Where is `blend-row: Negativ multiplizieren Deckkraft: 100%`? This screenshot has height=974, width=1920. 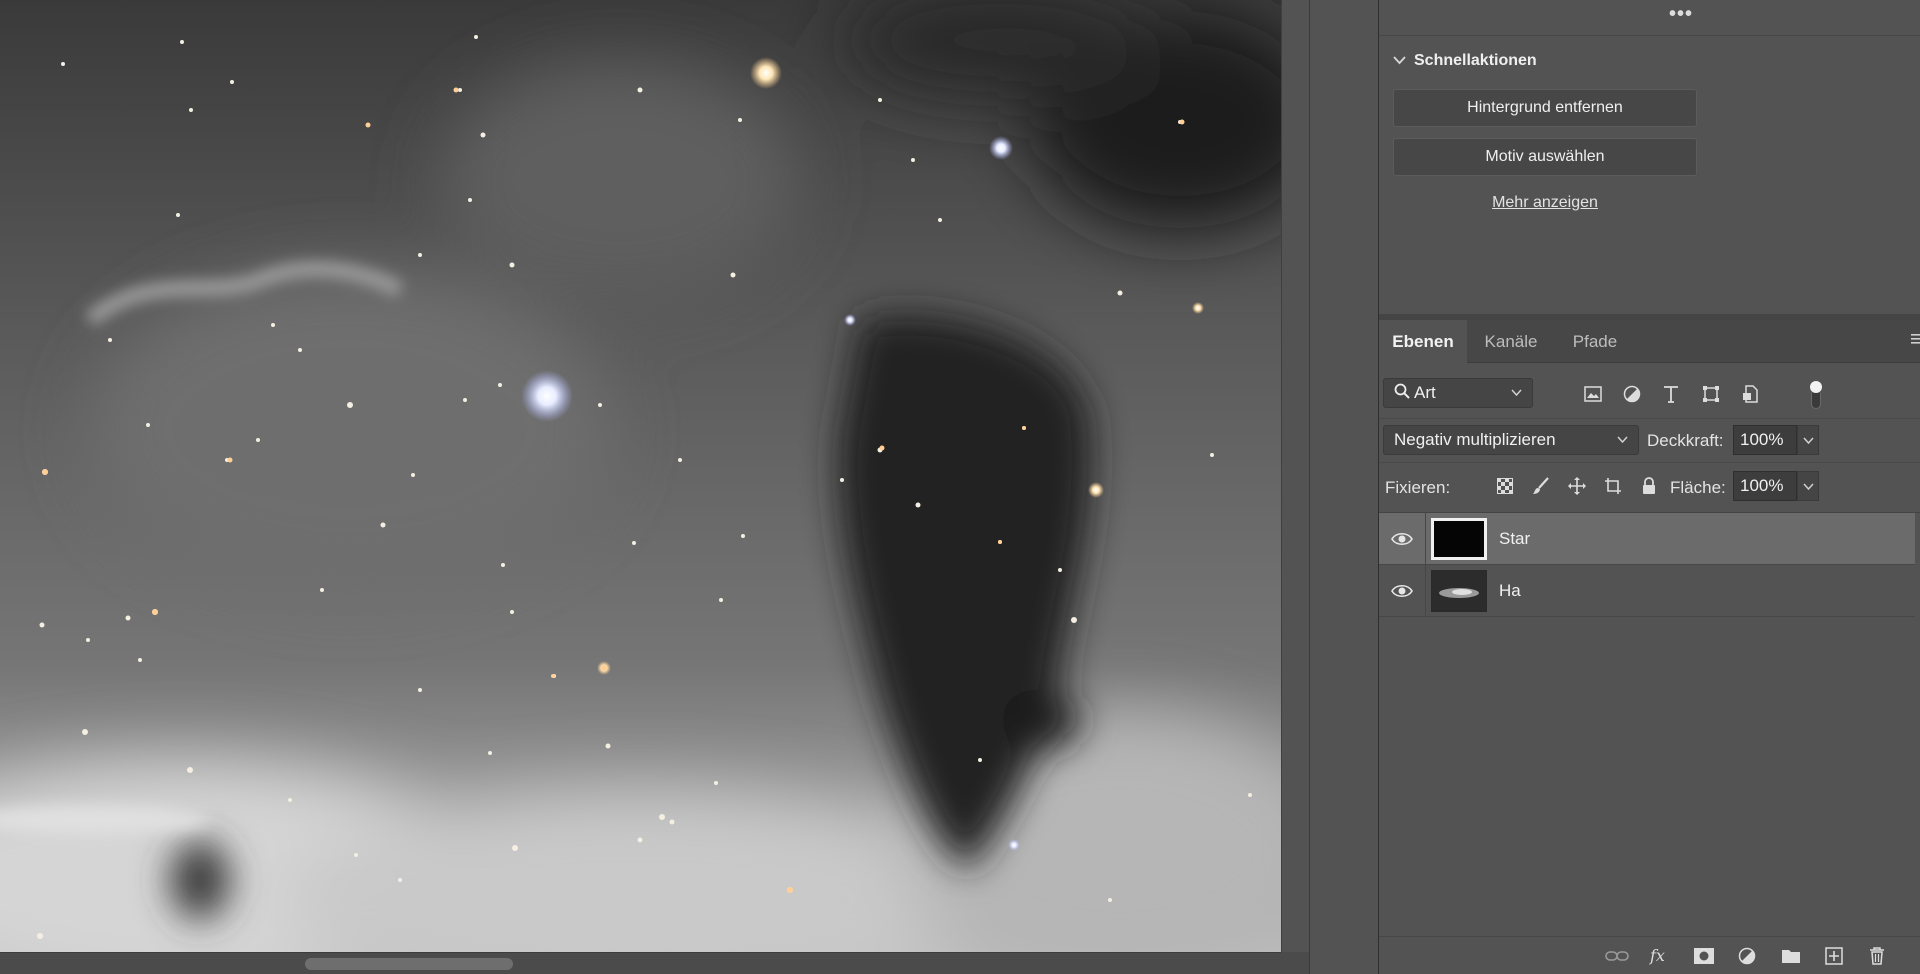
blend-row: Negativ multiplizieren Deckkraft: 100% is located at coordinates (1649, 440).